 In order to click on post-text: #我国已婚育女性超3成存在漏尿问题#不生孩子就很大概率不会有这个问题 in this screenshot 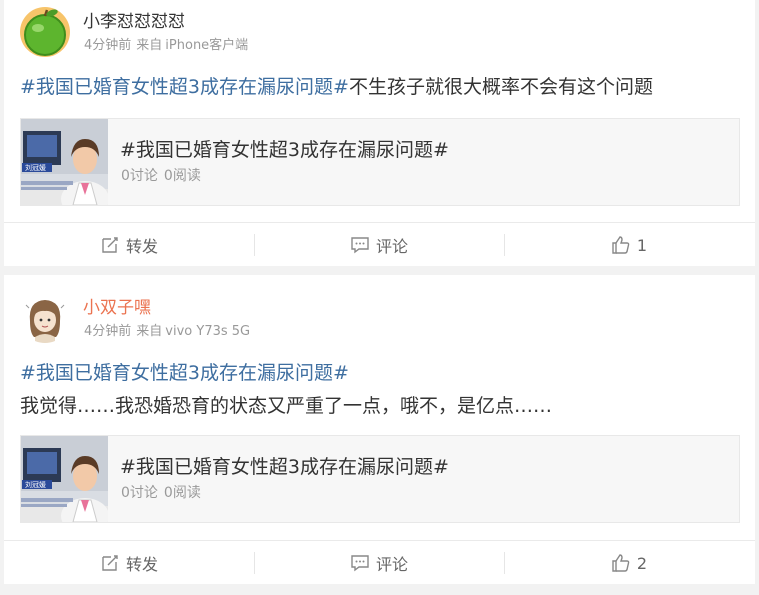, I will do `click(380, 87)`.